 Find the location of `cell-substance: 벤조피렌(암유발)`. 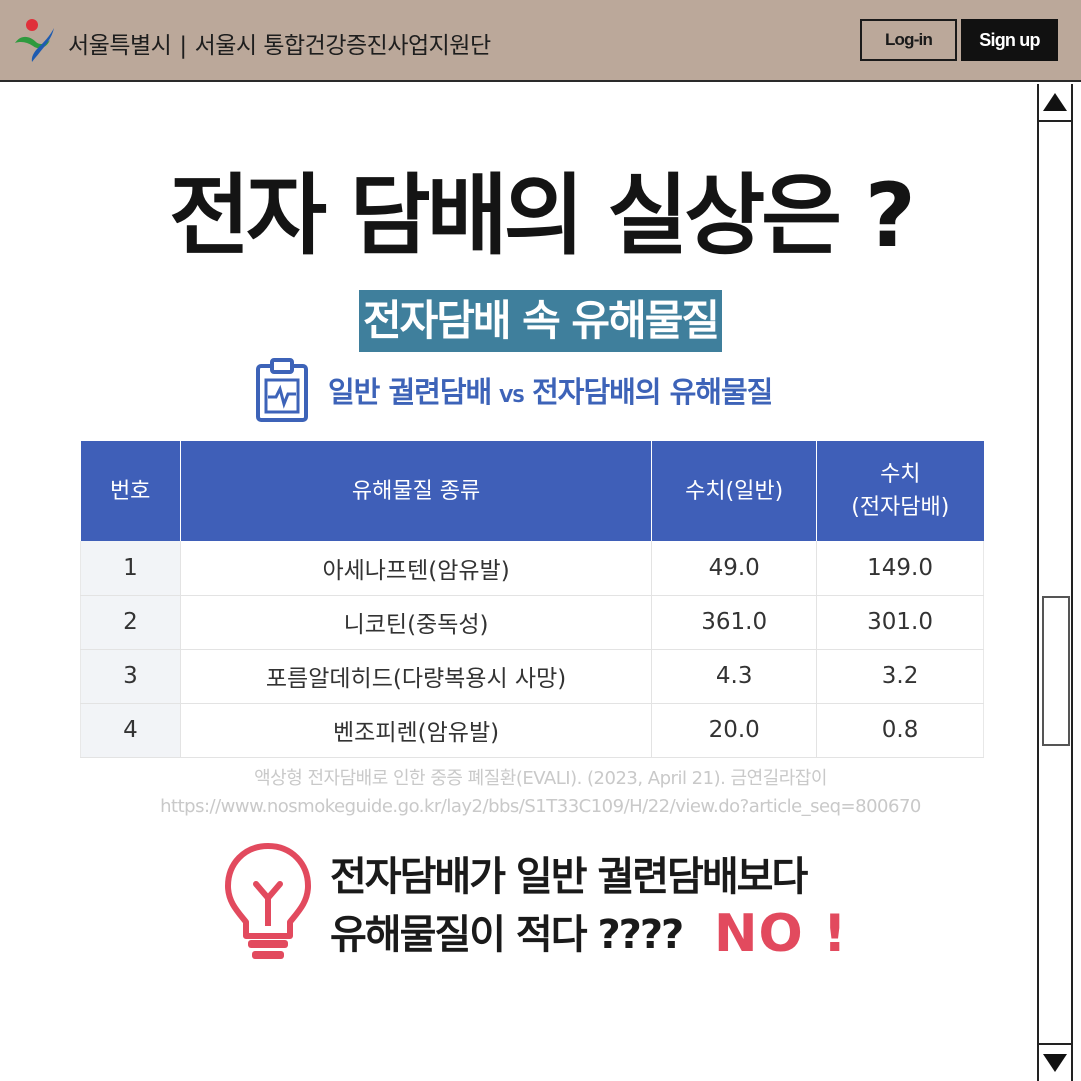

cell-substance: 벤조피렌(암유발) is located at coordinates (415, 730).